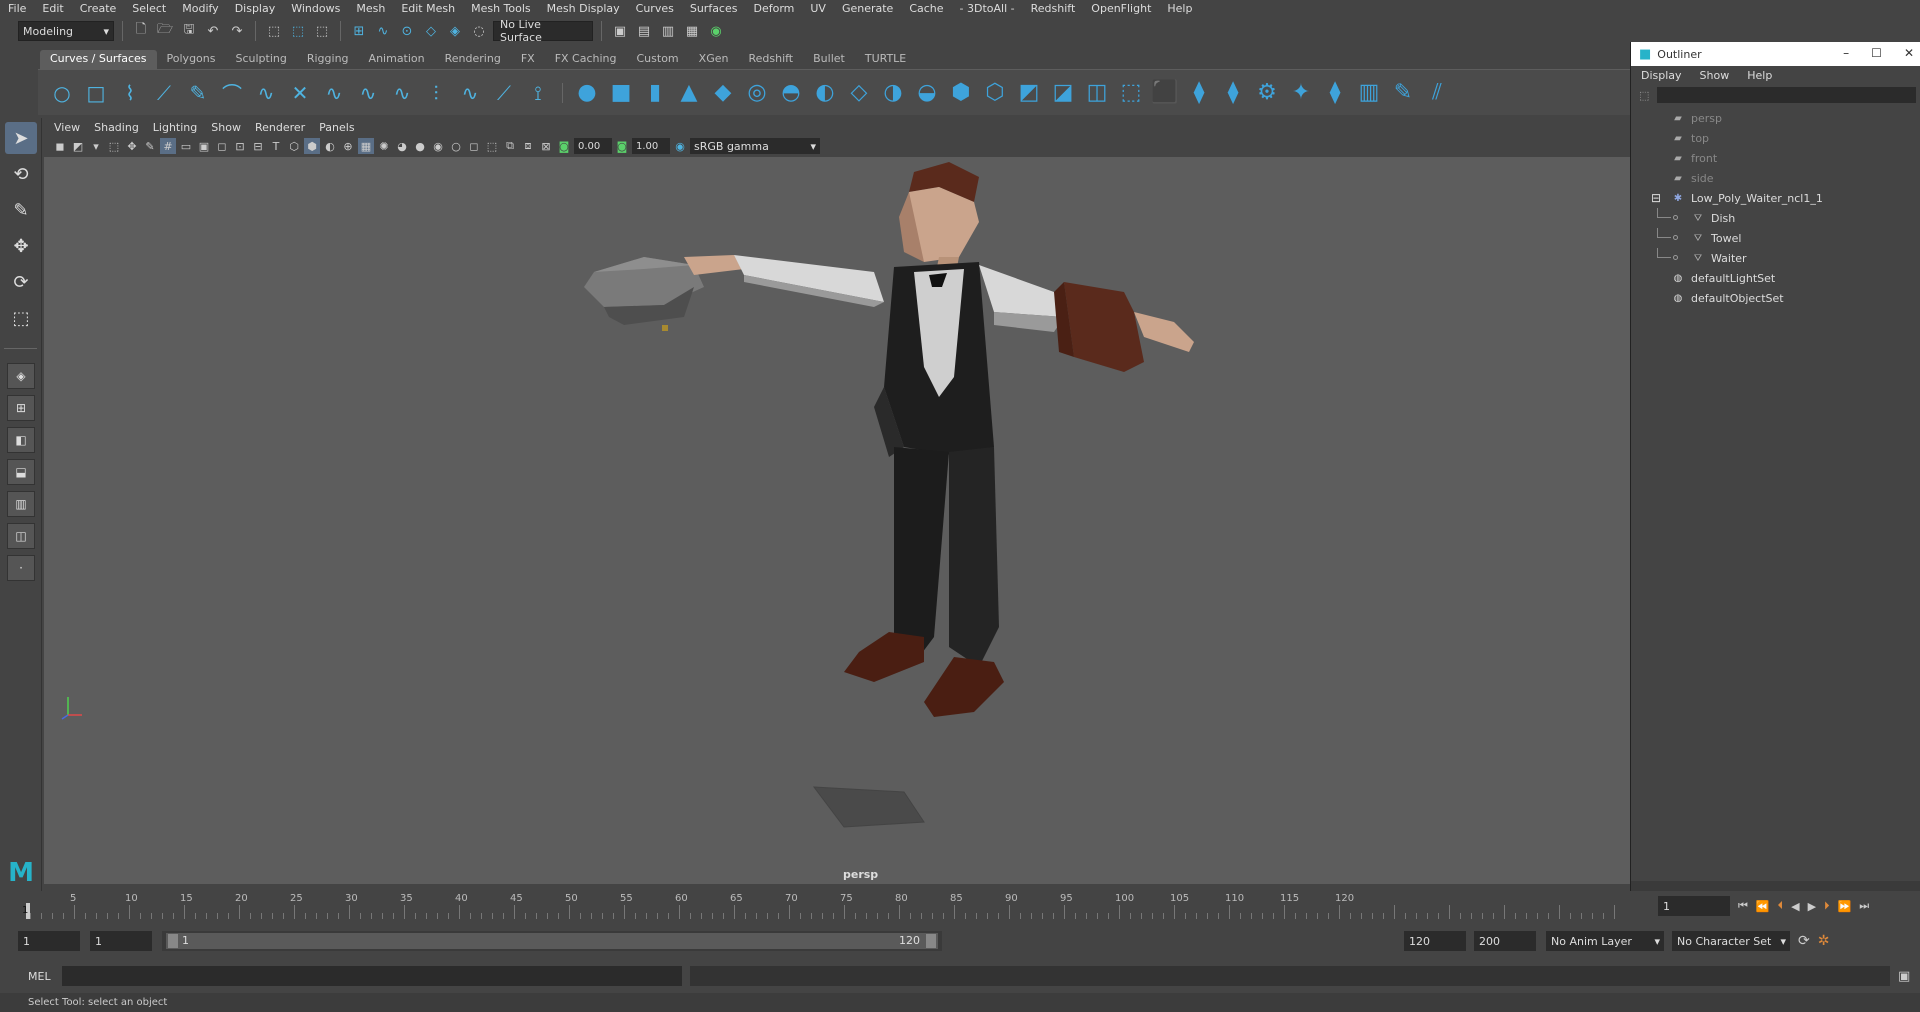 This screenshot has height=1012, width=1920. Describe the element at coordinates (1904, 976) in the screenshot. I see `script-editor-icon: ▣` at that location.